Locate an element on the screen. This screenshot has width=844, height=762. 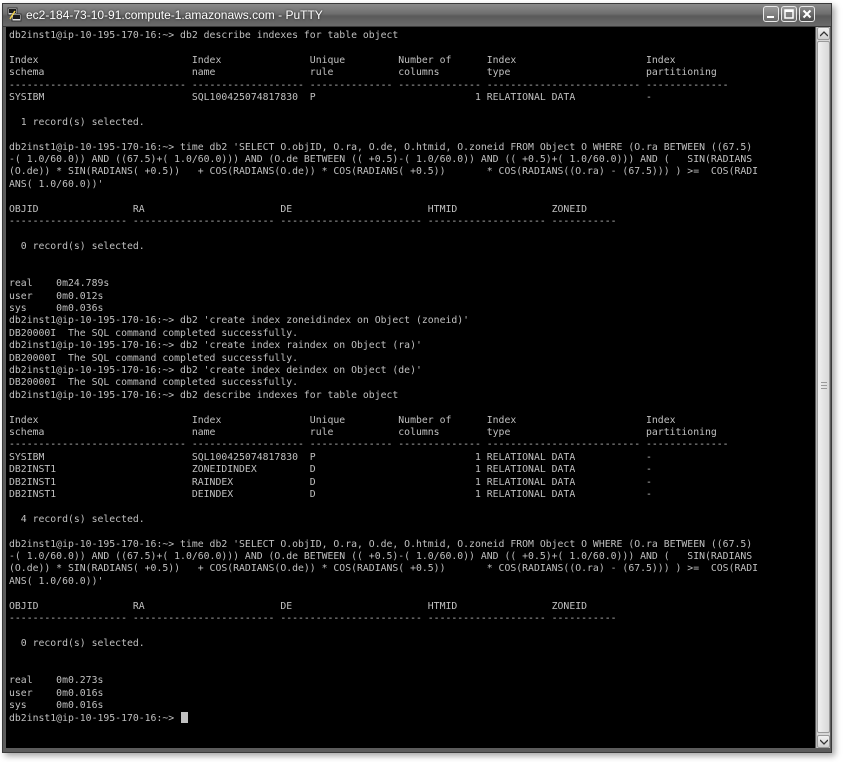
close-icon is located at coordinates (807, 14).